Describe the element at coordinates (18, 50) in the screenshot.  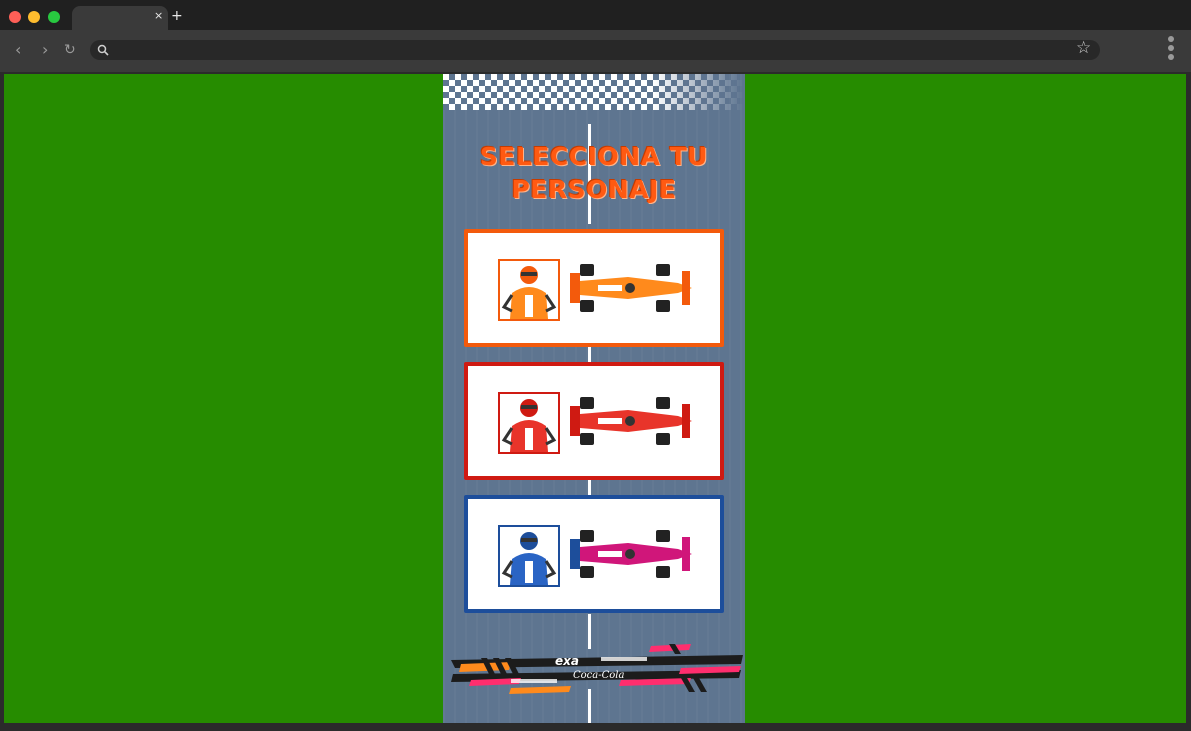
I see `back-icon: ‹` at that location.